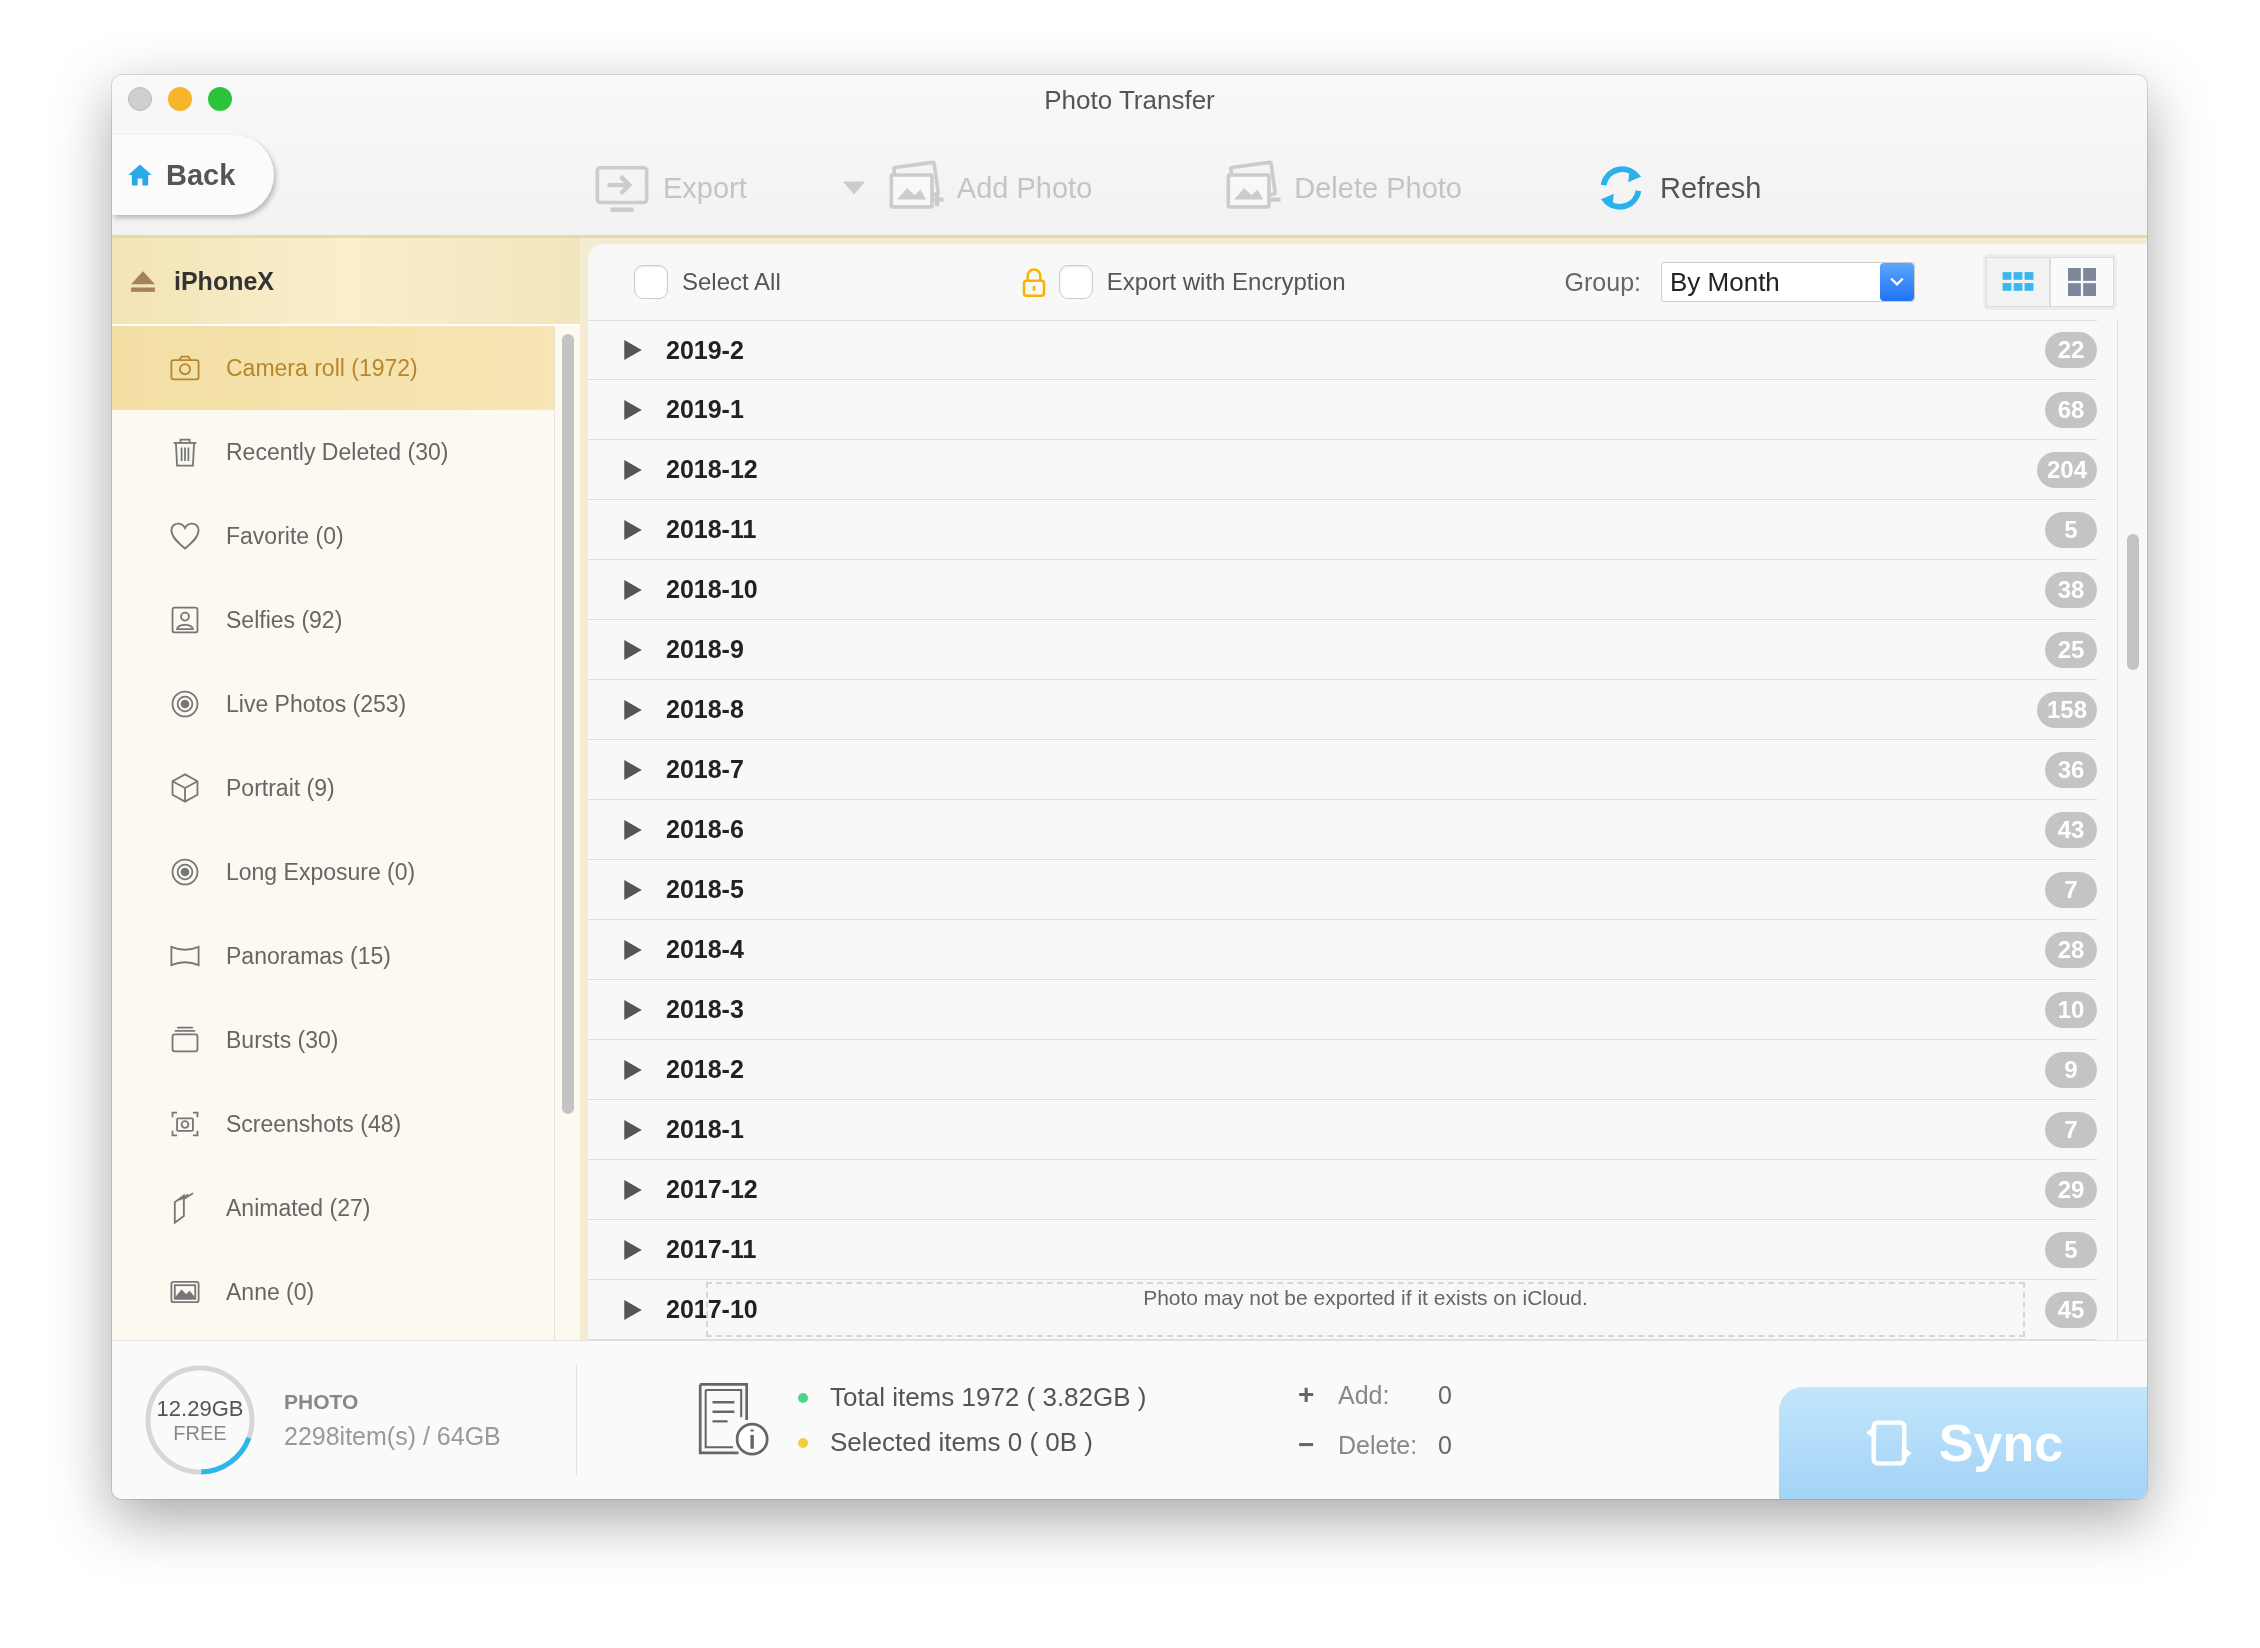 This screenshot has height=1648, width=2260. I want to click on month-label: 2018-1, so click(705, 1129).